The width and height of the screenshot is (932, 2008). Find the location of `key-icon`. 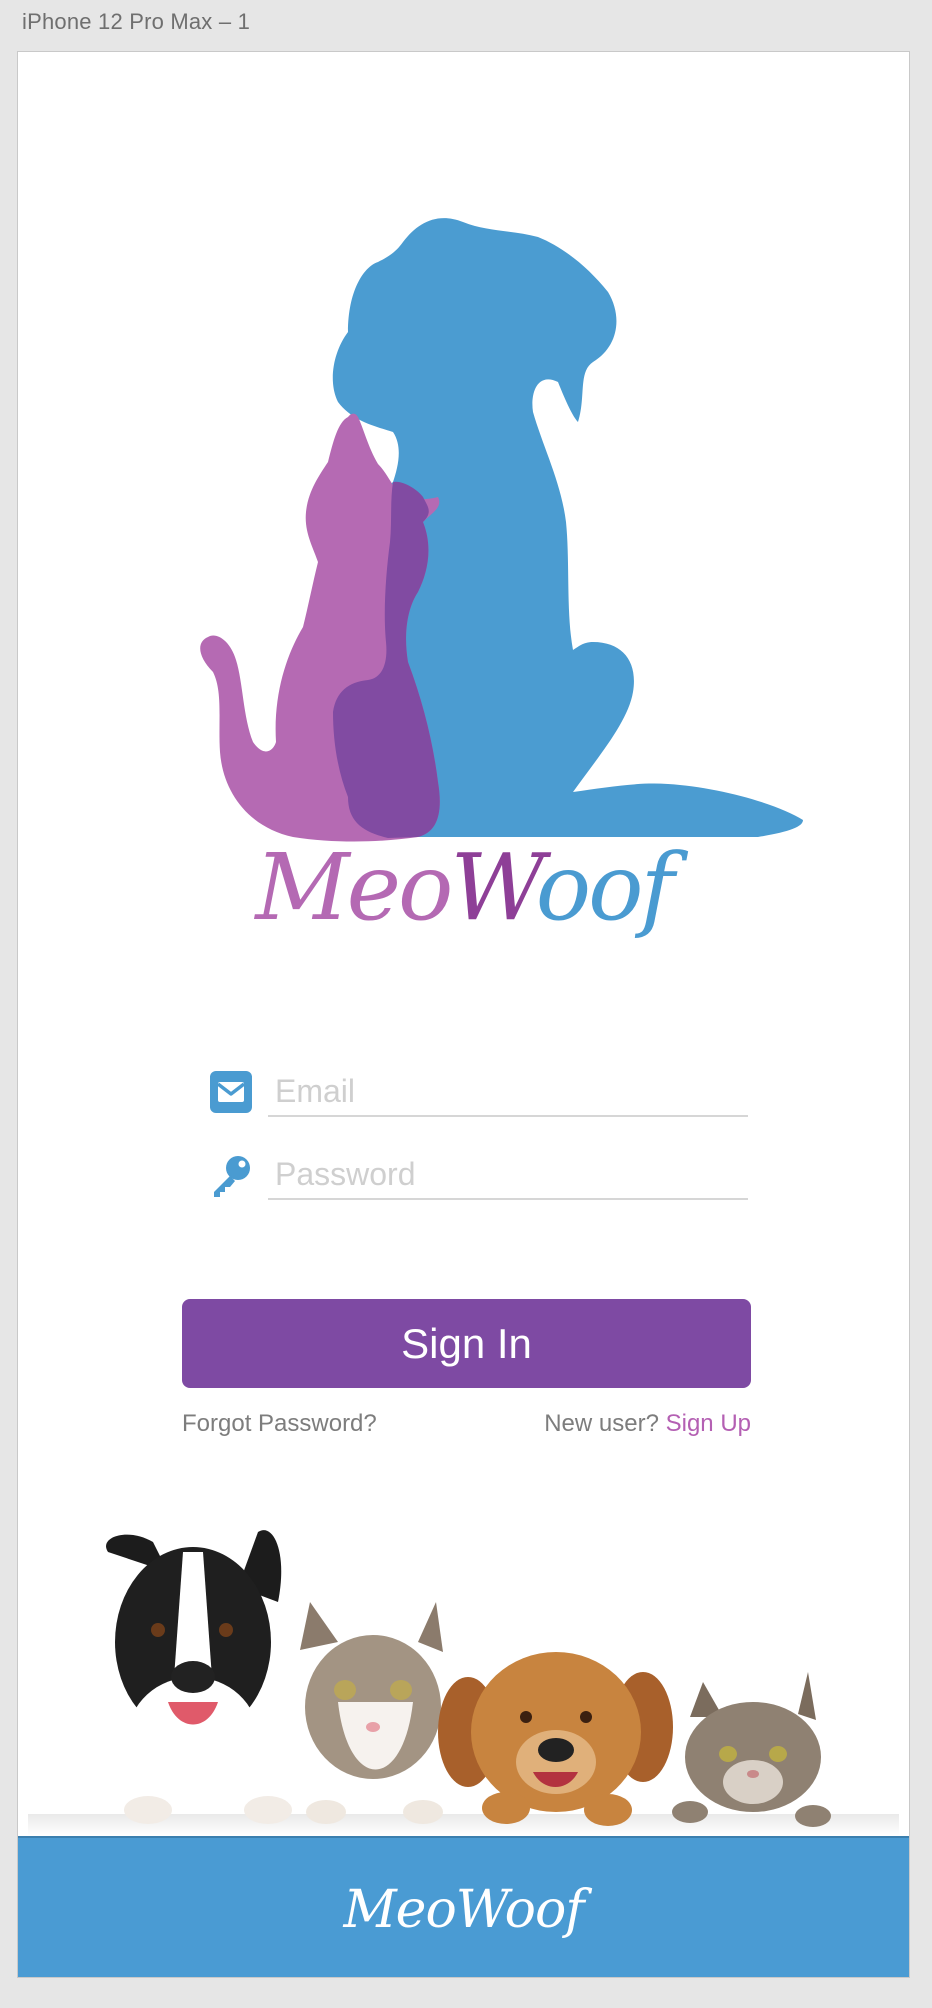

key-icon is located at coordinates (232, 1176).